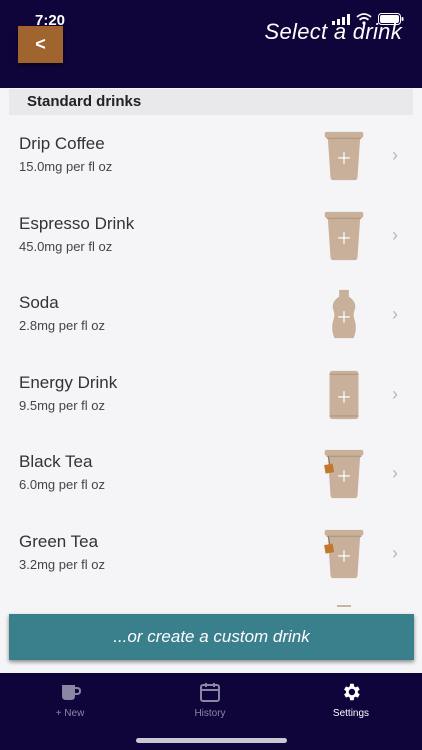 This screenshot has width=422, height=750. Describe the element at coordinates (344, 394) in the screenshot. I see `can-icon` at that location.